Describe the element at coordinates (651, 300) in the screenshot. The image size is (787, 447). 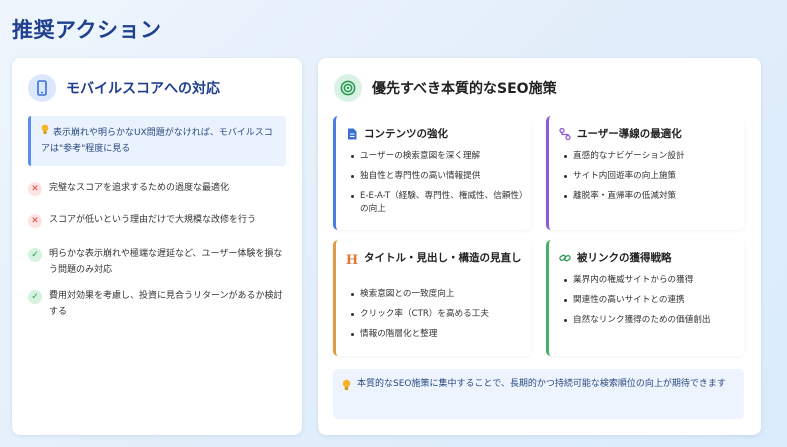
I see `list-item: 関連性の高いサイトとの連携` at that location.